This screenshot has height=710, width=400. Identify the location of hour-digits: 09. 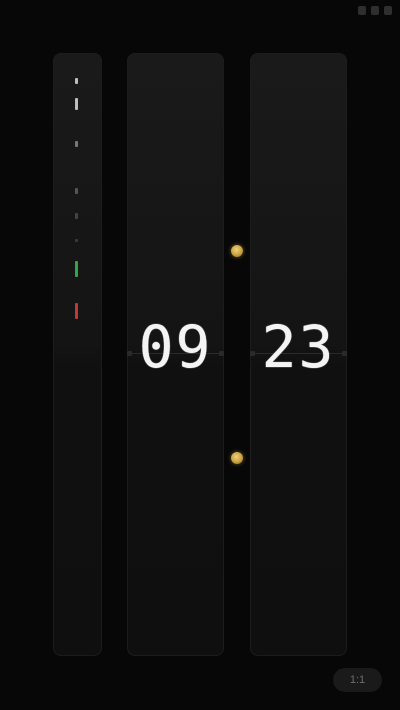
(175, 347).